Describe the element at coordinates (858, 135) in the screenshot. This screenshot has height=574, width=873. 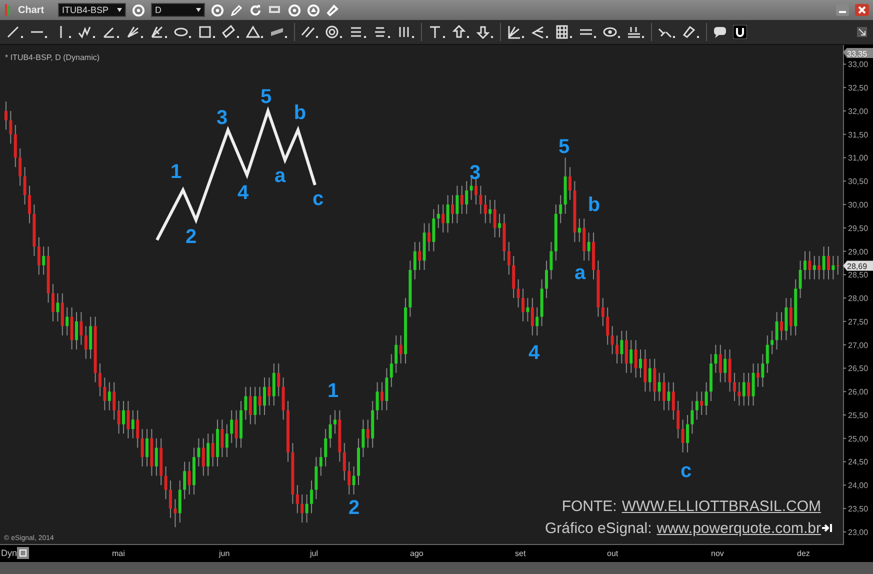
I see `price-label: 31,50` at that location.